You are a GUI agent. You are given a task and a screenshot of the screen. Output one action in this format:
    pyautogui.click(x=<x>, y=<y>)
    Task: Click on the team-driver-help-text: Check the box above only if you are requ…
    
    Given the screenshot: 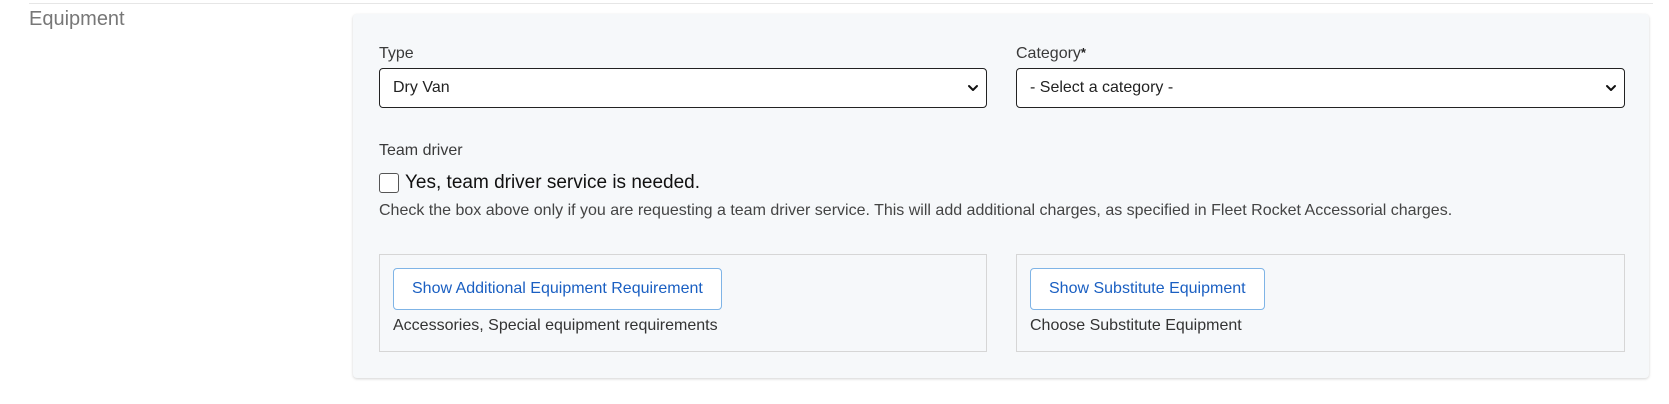 What is the action you would take?
    pyautogui.click(x=916, y=210)
    